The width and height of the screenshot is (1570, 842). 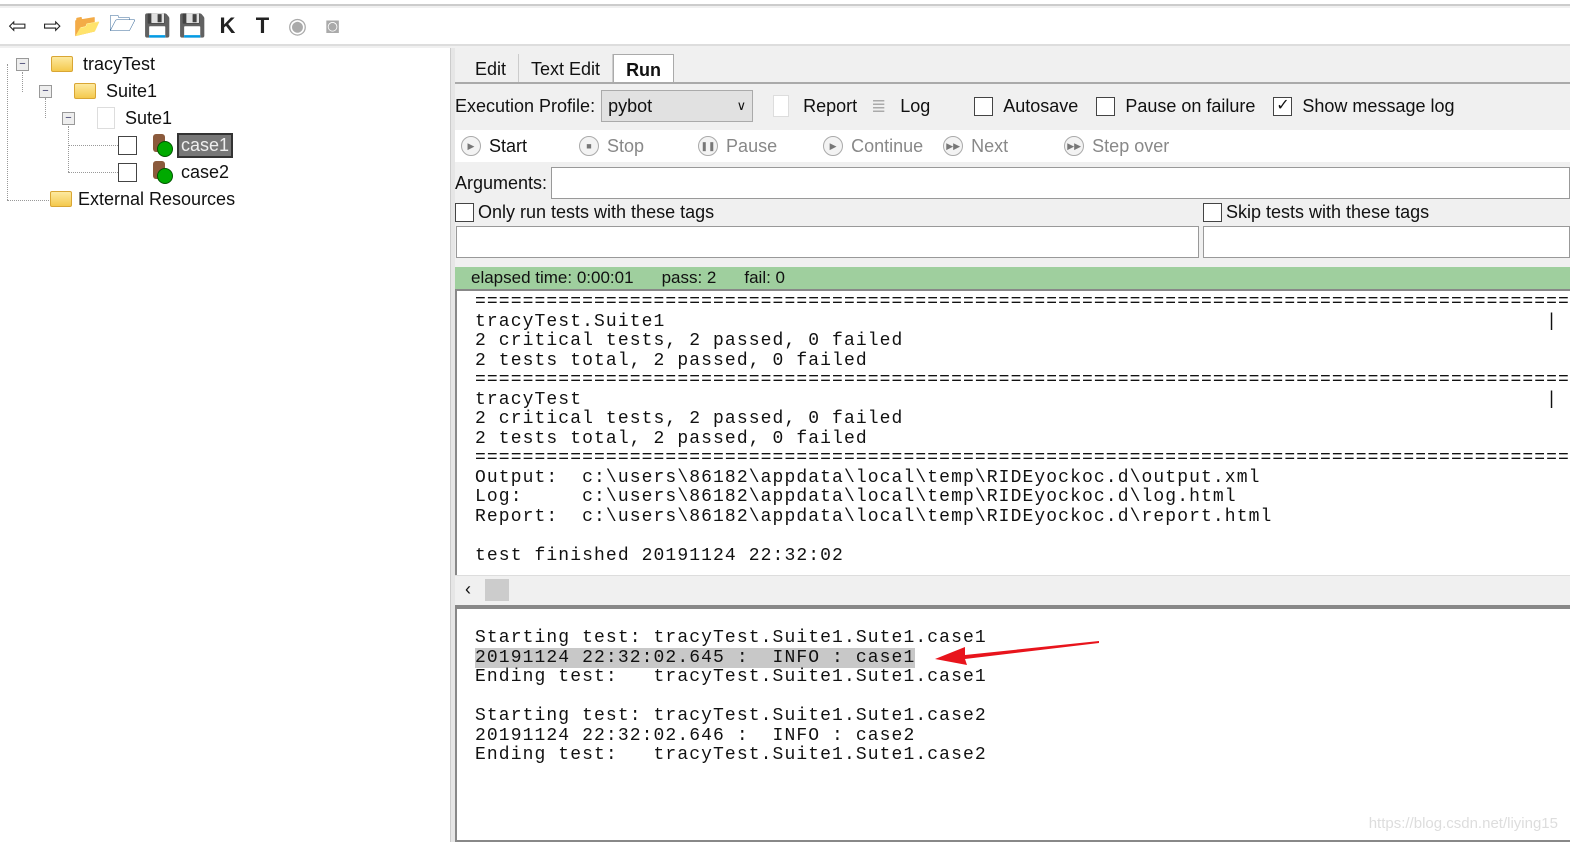 What do you see at coordinates (501, 182) in the screenshot?
I see `arguments-label: Arguments:` at bounding box center [501, 182].